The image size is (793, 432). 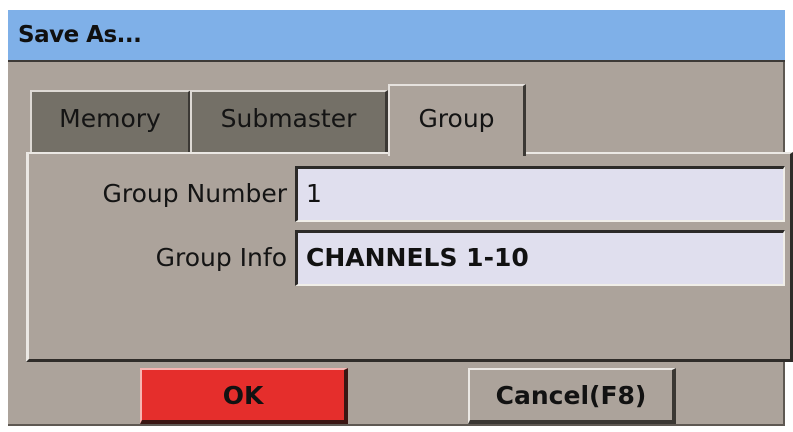 I want to click on tab-submaster: Submaster, so click(x=289, y=121).